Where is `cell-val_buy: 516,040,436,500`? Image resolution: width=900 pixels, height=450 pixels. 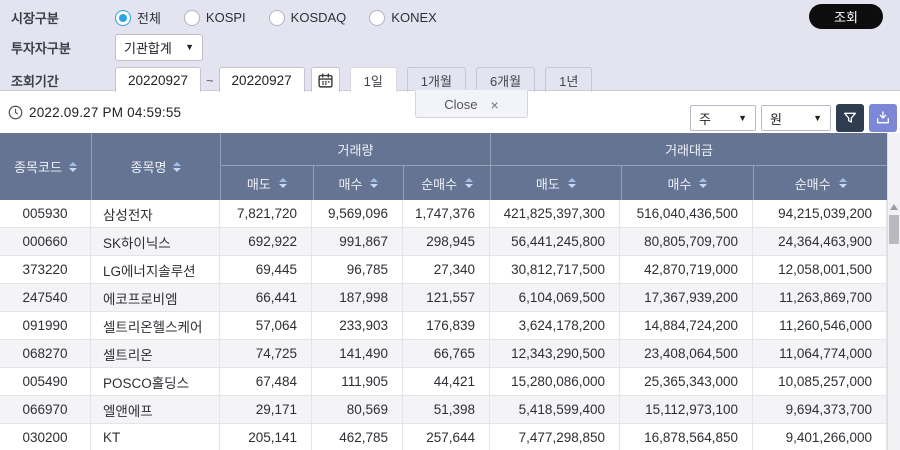
cell-val_buy: 516,040,436,500 is located at coordinates (686, 213).